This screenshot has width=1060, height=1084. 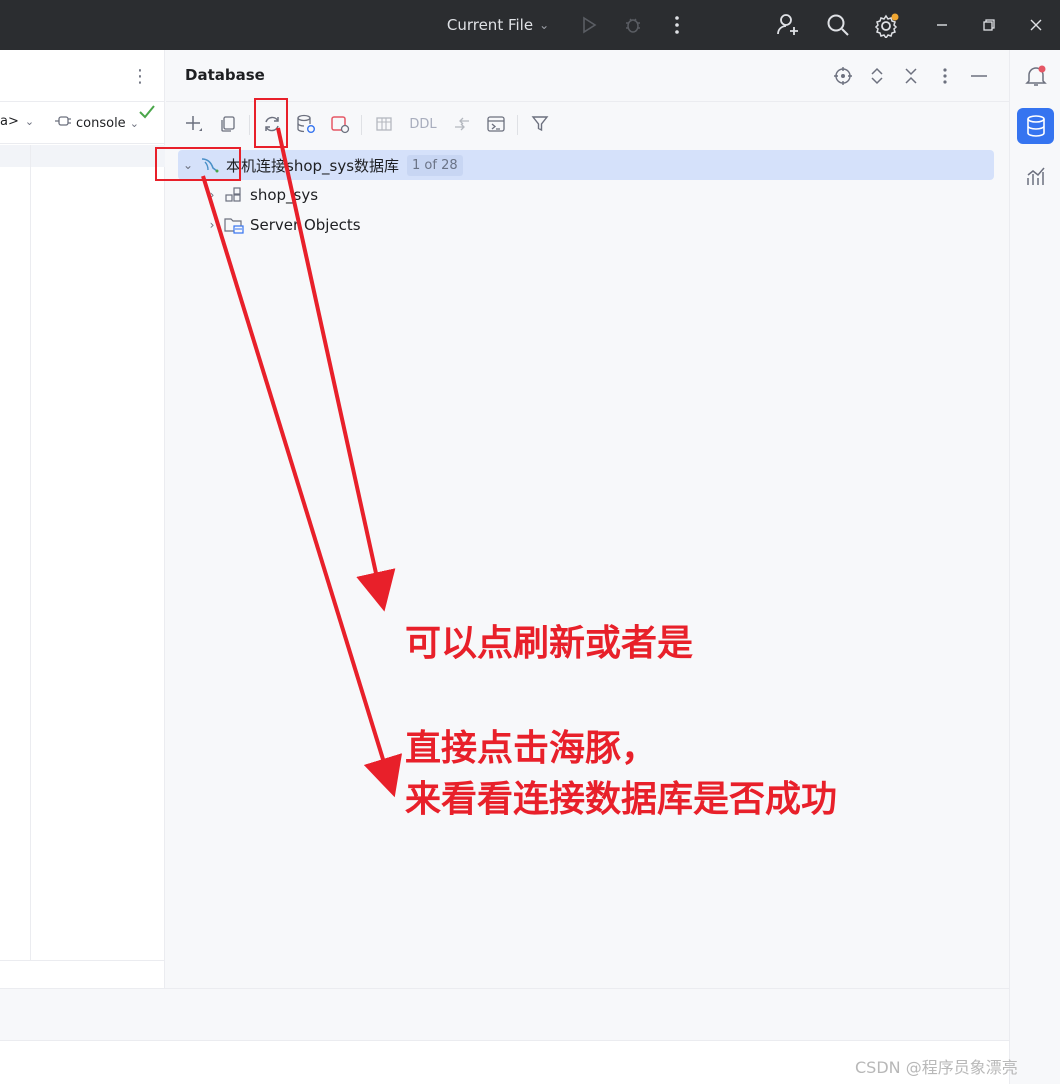 What do you see at coordinates (587, 76) in the screenshot?
I see `database-header: Database` at bounding box center [587, 76].